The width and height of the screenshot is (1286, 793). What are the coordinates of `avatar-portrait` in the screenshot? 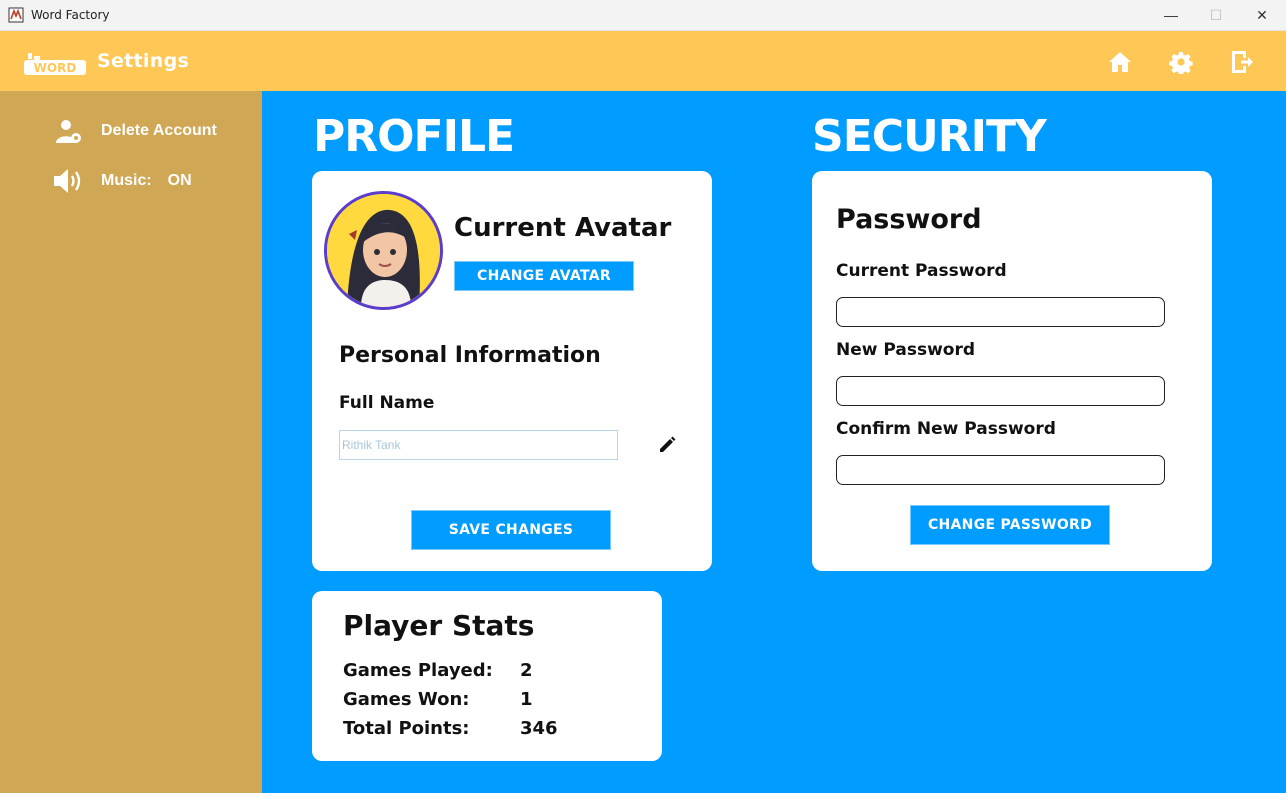 It's located at (383, 250).